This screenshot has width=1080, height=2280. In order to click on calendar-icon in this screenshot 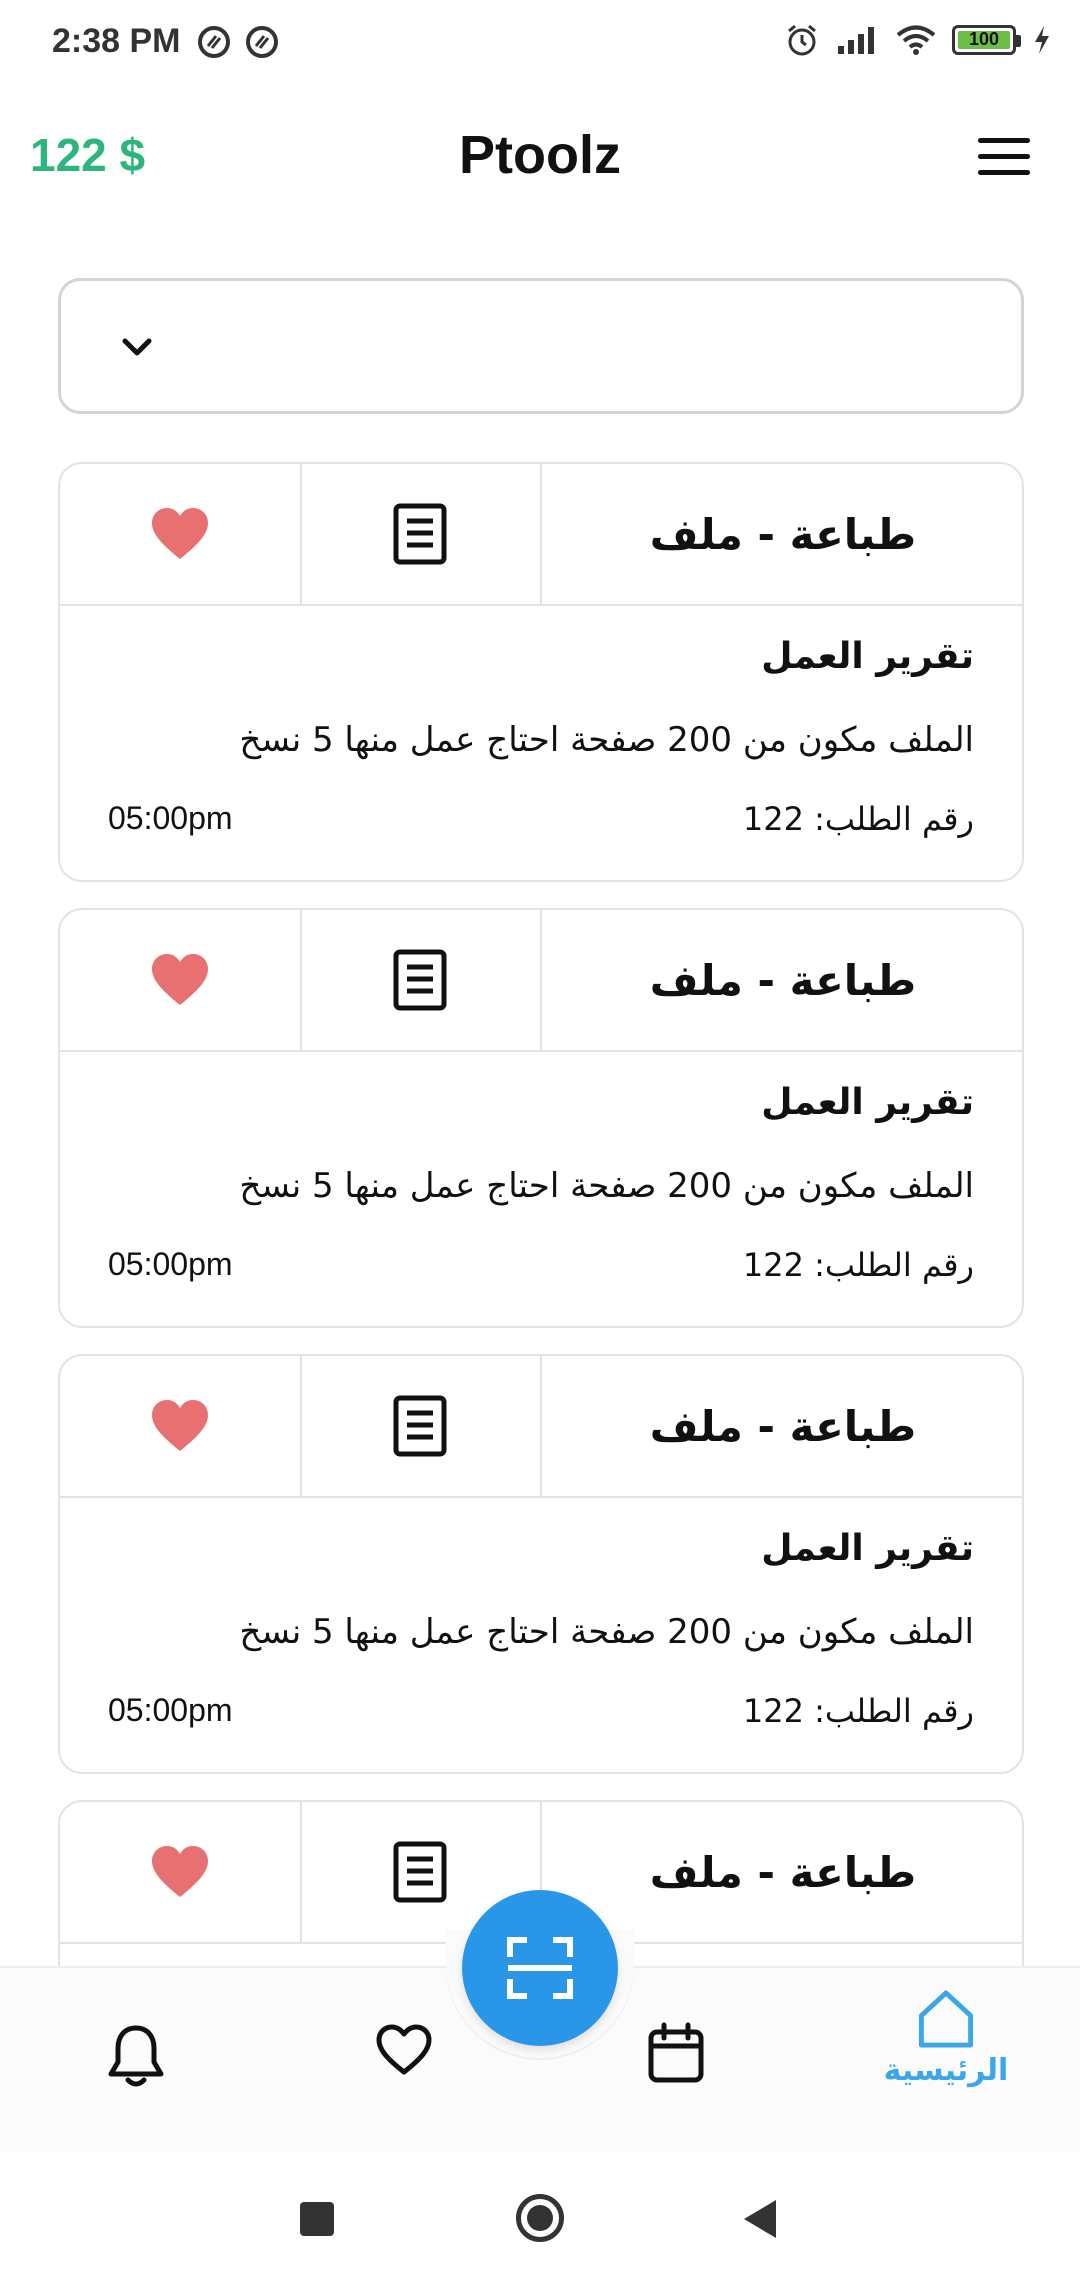, I will do `click(676, 2052)`.